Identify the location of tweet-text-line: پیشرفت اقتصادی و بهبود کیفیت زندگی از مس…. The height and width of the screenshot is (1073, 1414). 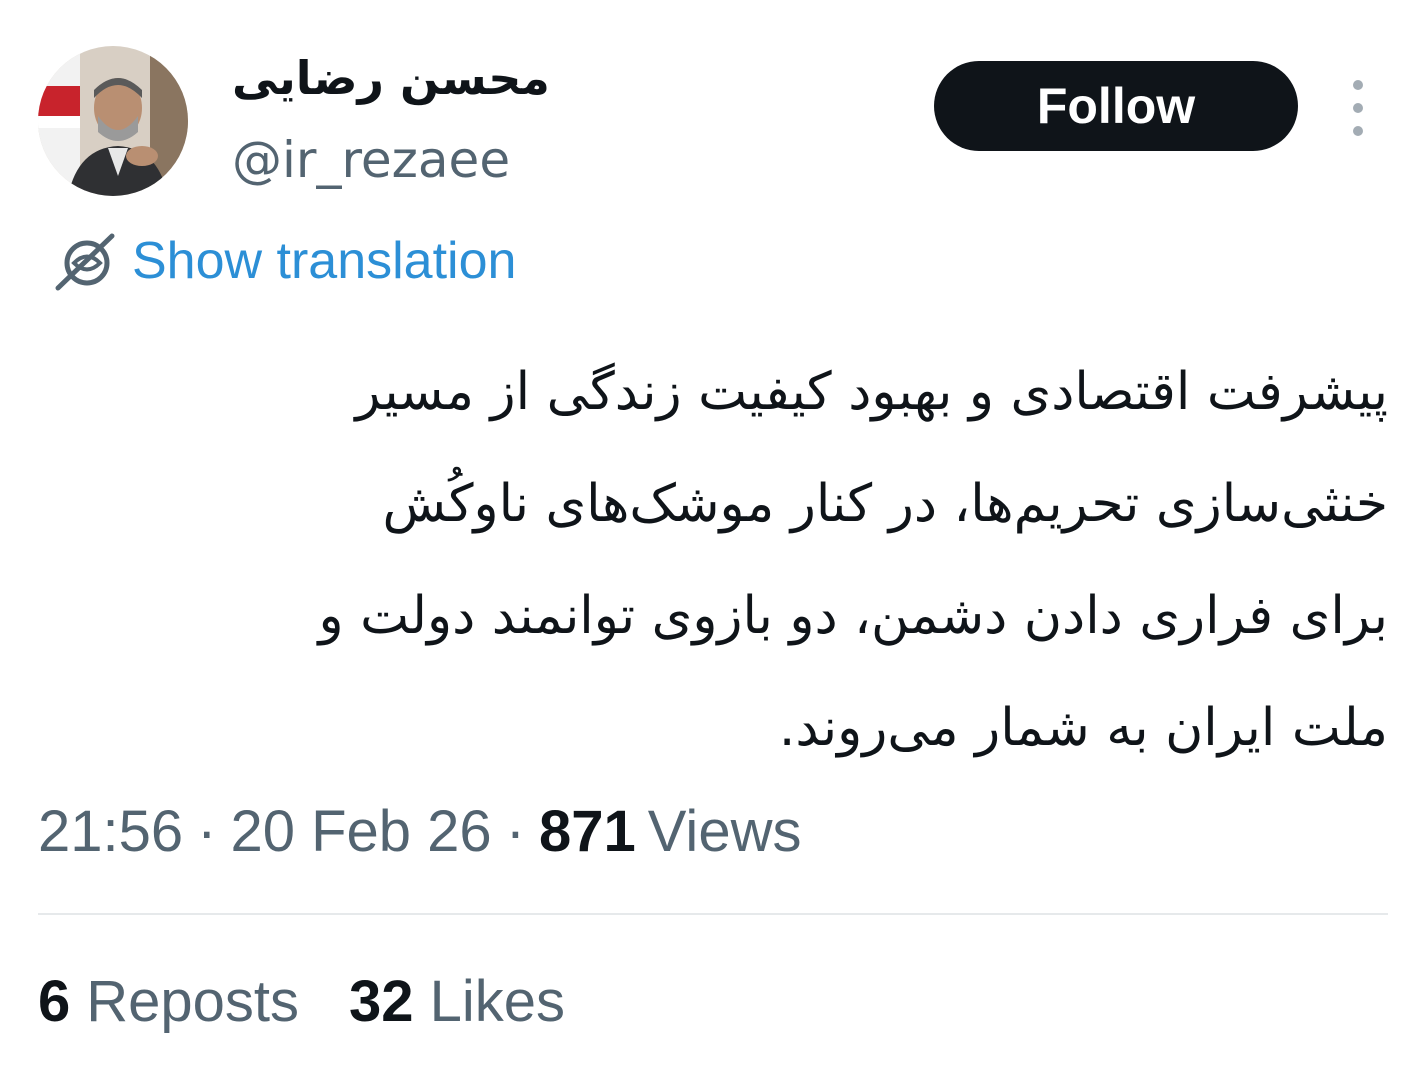
(871, 392).